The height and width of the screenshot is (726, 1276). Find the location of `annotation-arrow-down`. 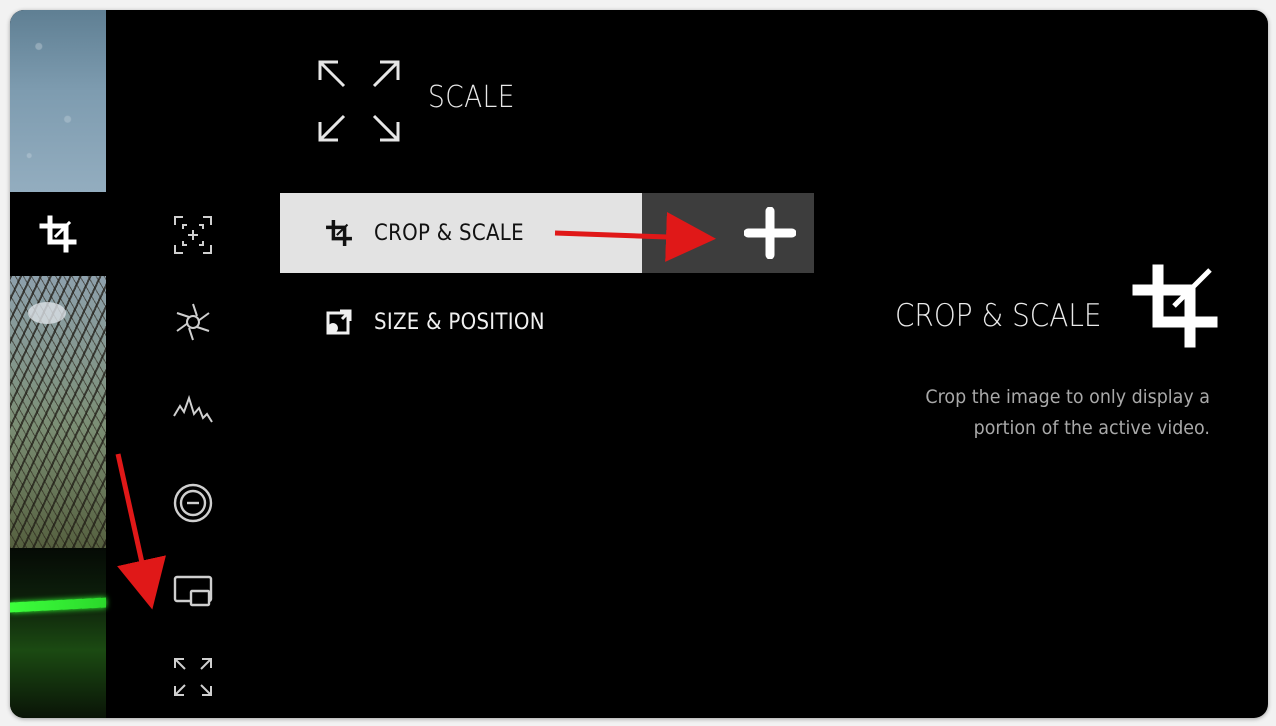

annotation-arrow-down is located at coordinates (140, 531).